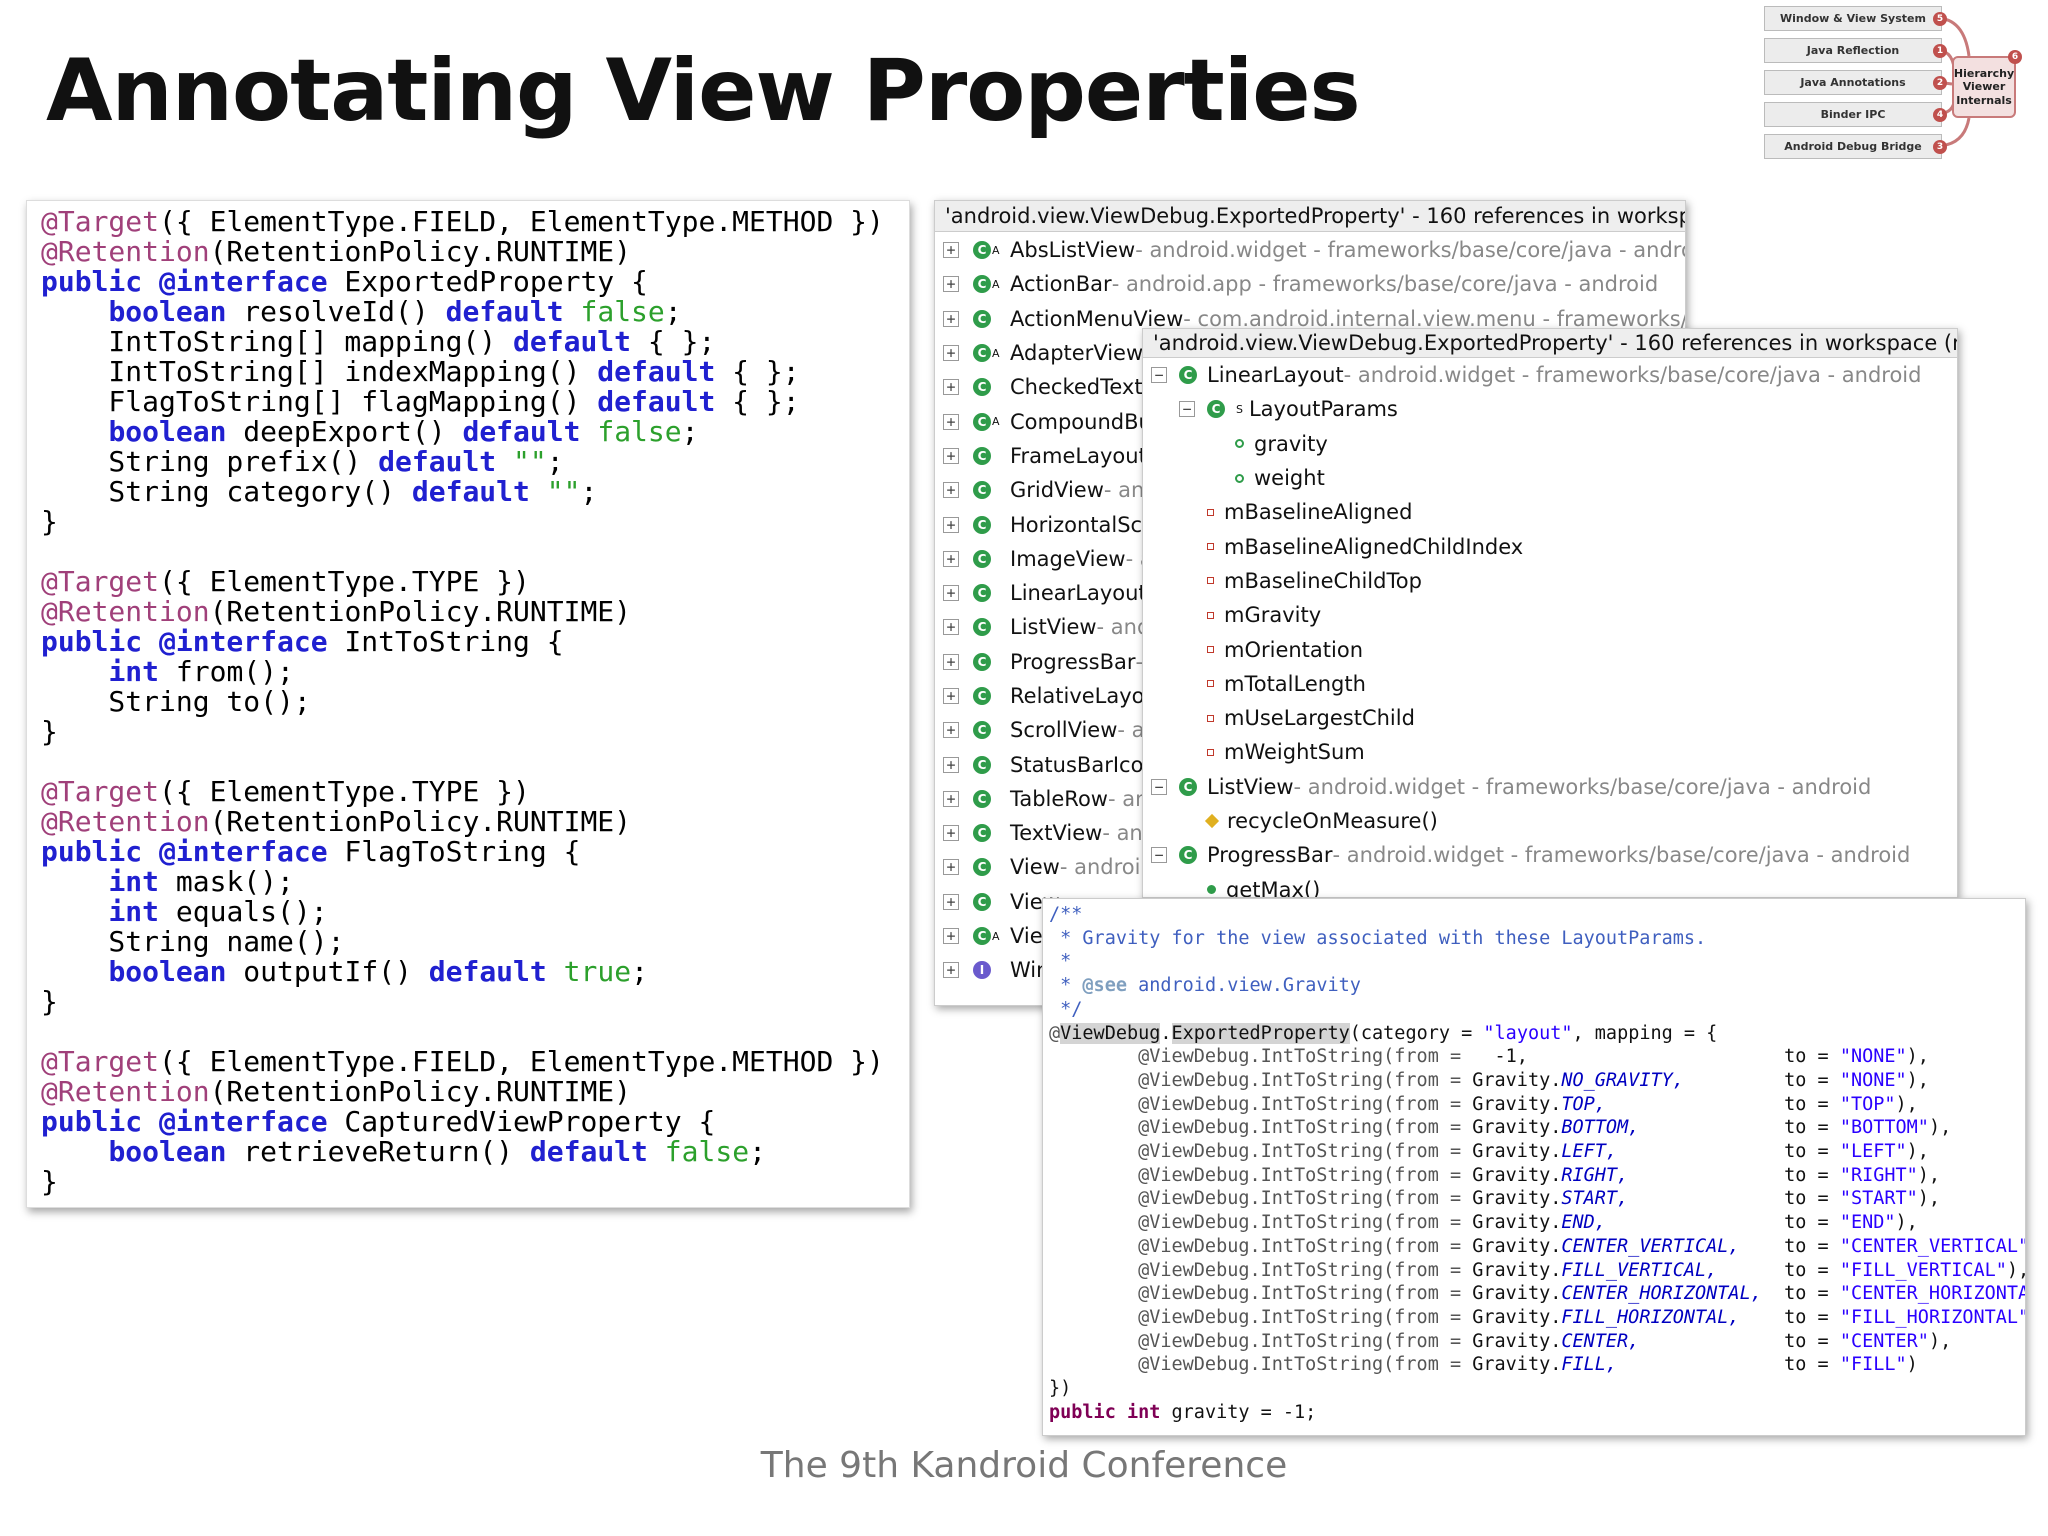 Image resolution: width=2048 pixels, height=1536 pixels. Describe the element at coordinates (1550, 821) in the screenshot. I see `search-result-row: recycleOnMeasure()` at that location.